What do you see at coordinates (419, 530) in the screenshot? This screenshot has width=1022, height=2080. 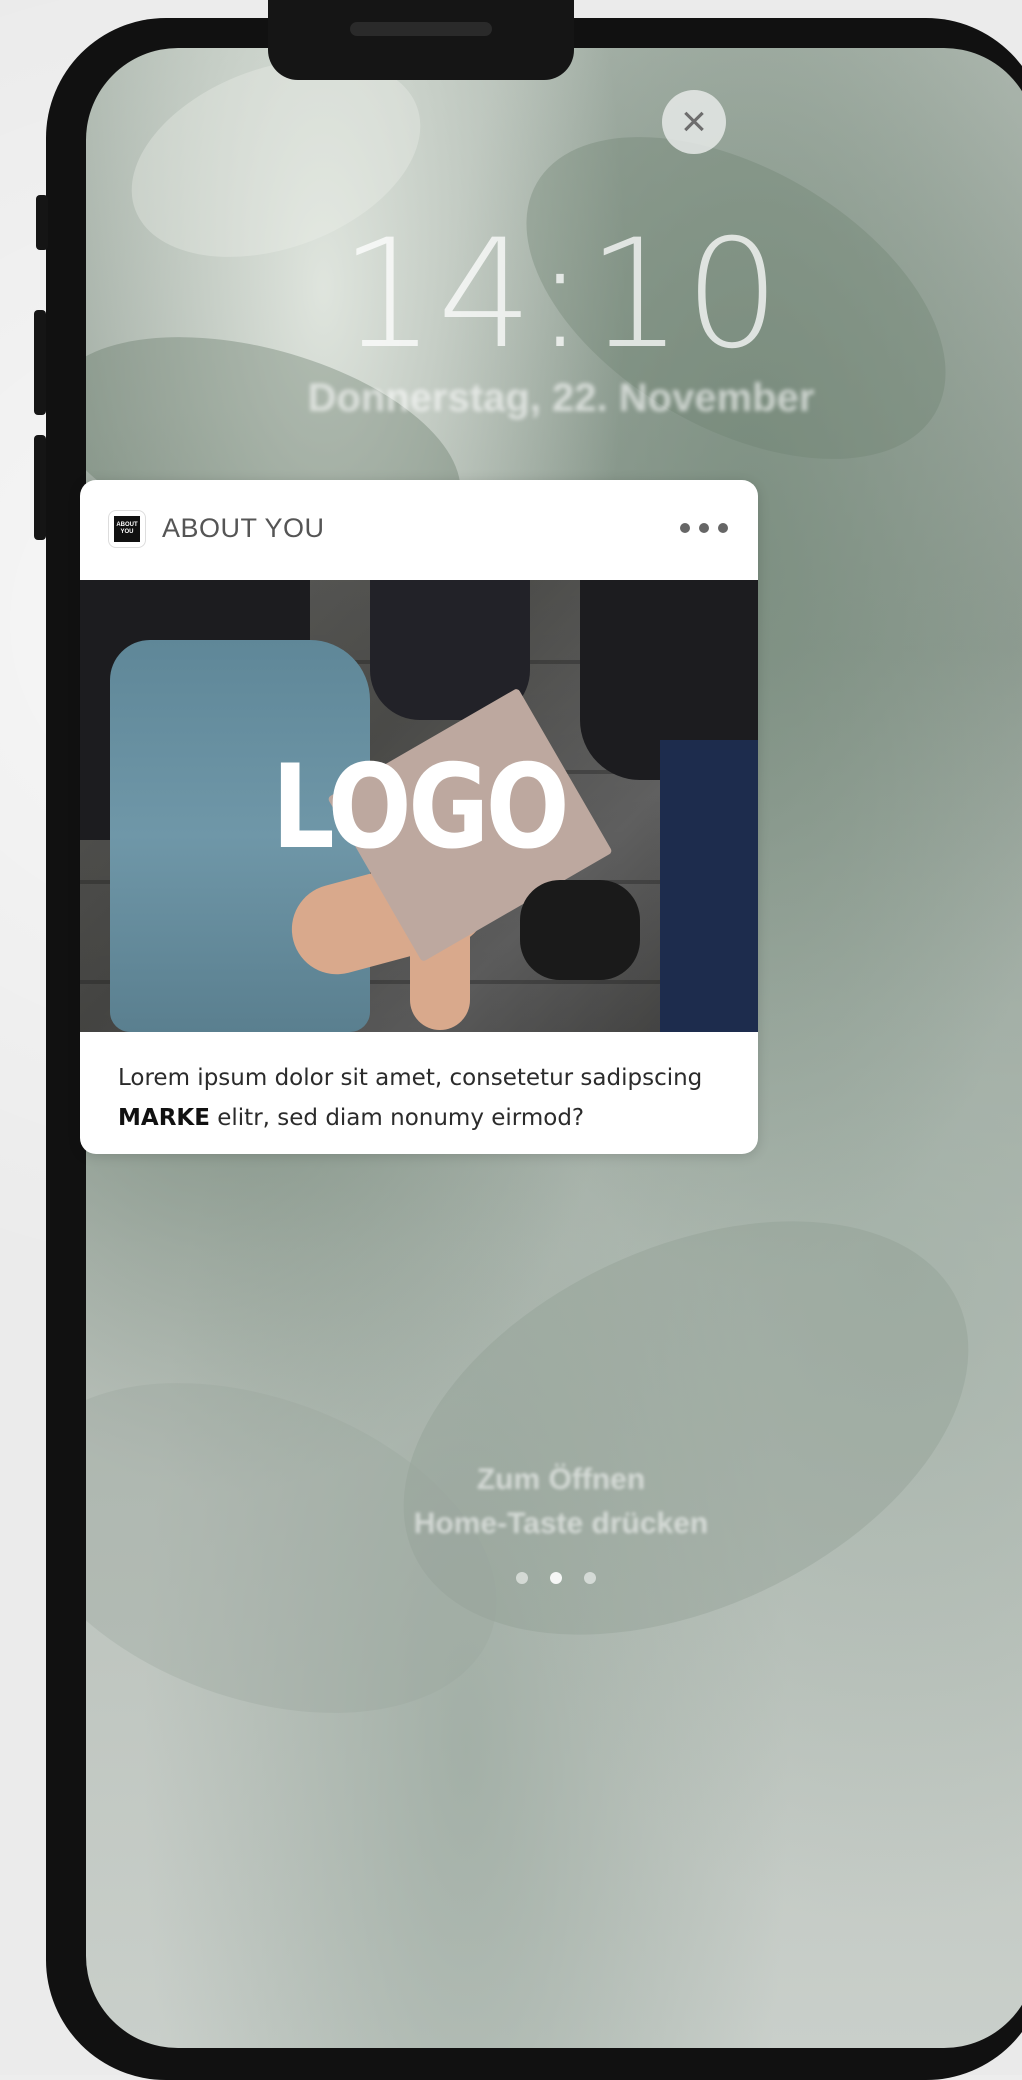 I see `notification-header: ABOUT YOU ABOUT YOU` at bounding box center [419, 530].